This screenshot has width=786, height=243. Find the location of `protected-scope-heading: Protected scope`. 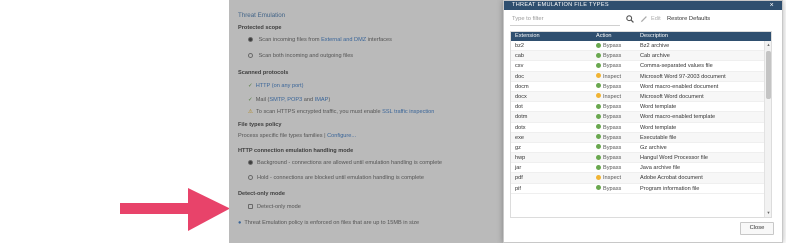

protected-scope-heading: Protected scope is located at coordinates (260, 28).